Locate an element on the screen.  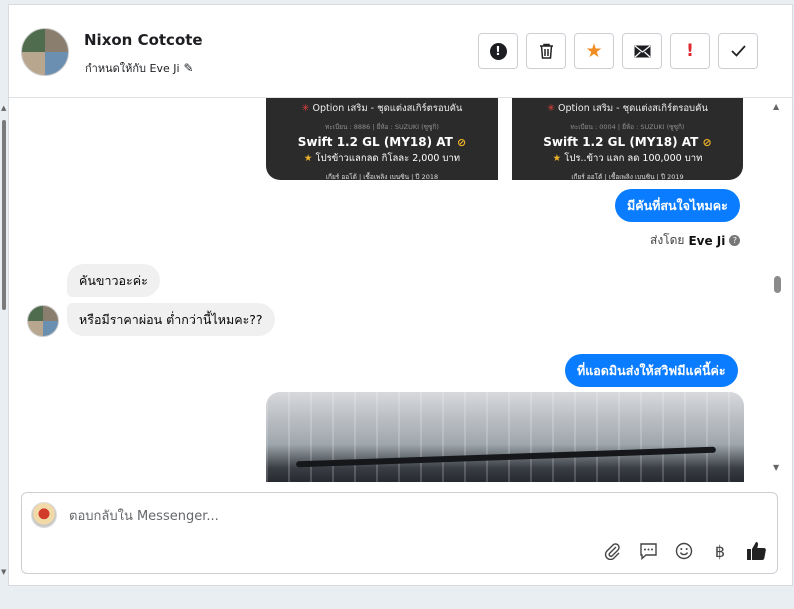
baht-icon: ฿ is located at coordinates (720, 551).